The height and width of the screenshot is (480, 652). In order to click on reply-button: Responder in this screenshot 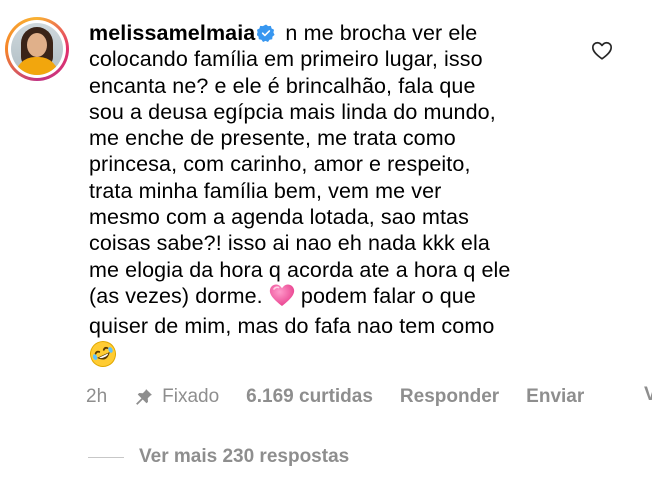, I will do `click(449, 397)`.